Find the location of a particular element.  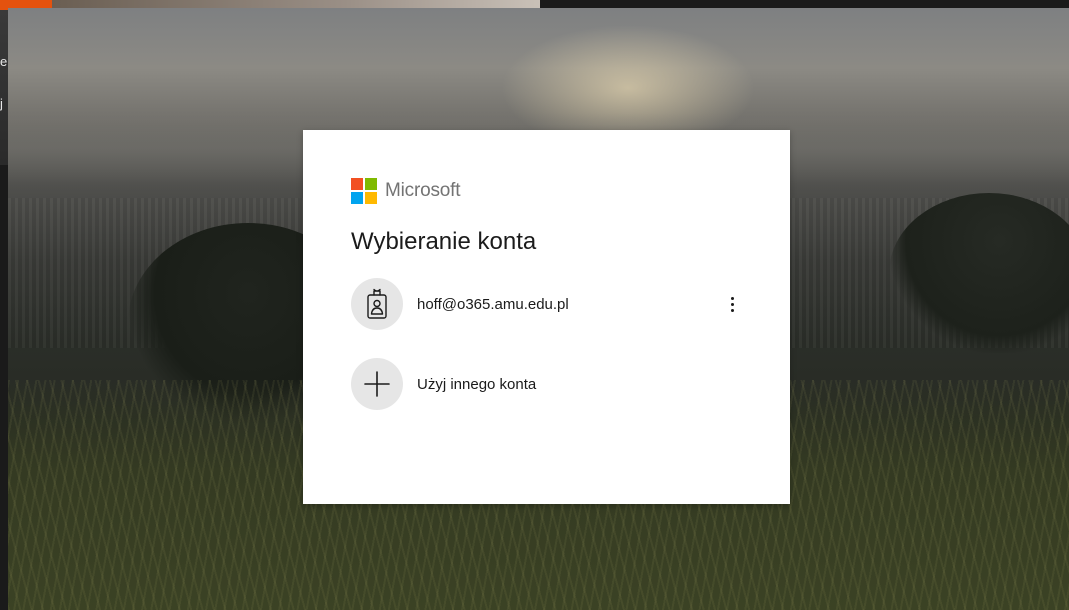

microsoft-logo-icon is located at coordinates (364, 191).